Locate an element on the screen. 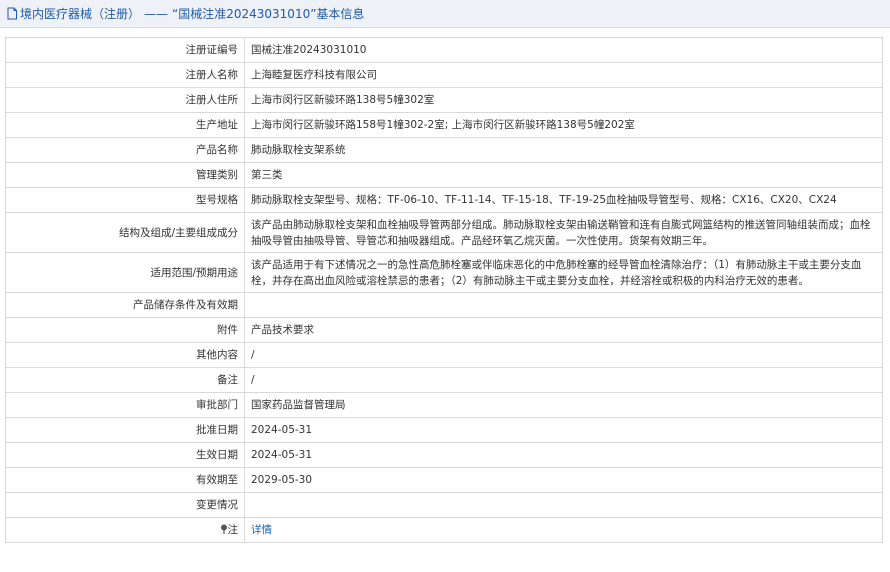 The image size is (890, 572). header-category: 境内医疗器械（注册） is located at coordinates (80, 14).